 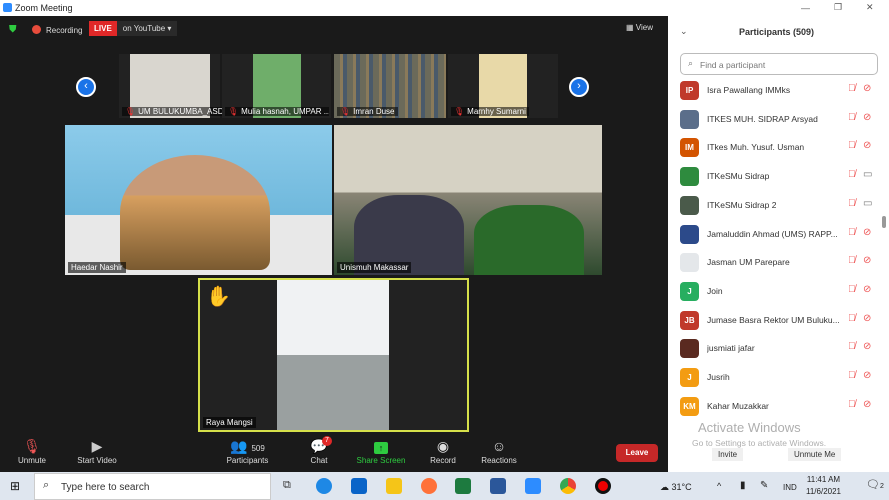 I want to click on weather-widget: ☁ 31°C, so click(x=676, y=487).